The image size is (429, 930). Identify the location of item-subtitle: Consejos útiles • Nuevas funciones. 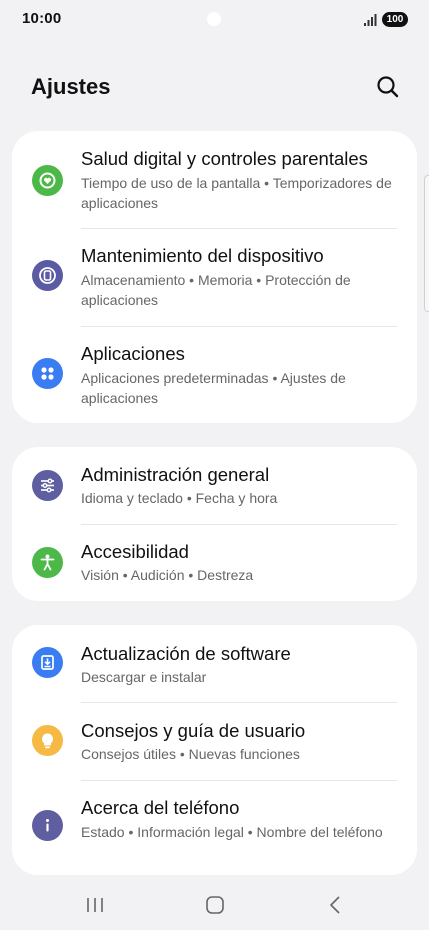
(190, 754).